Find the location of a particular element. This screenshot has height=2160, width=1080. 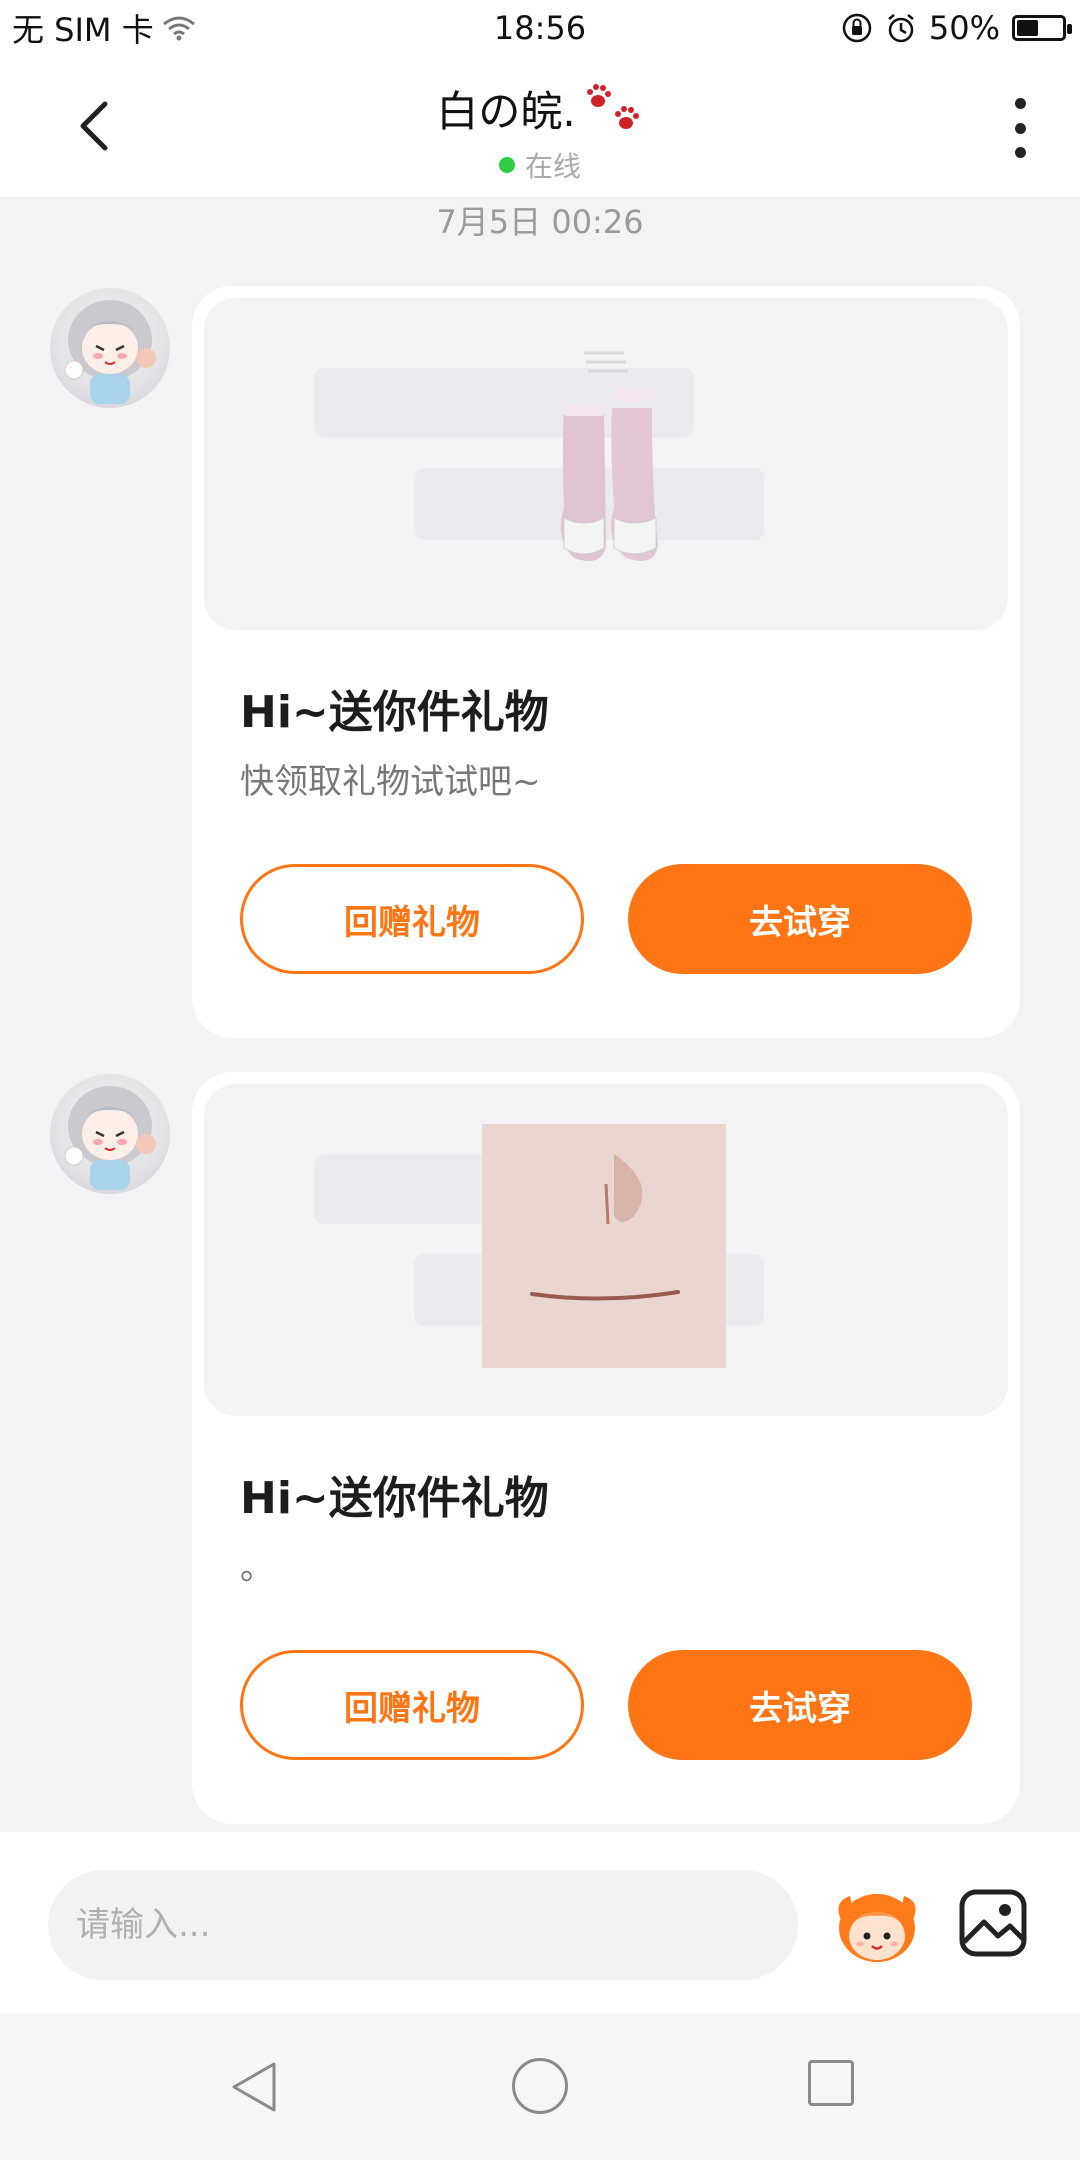

status-bar: 无 SIM 卡 18:56 50% is located at coordinates (540, 28).